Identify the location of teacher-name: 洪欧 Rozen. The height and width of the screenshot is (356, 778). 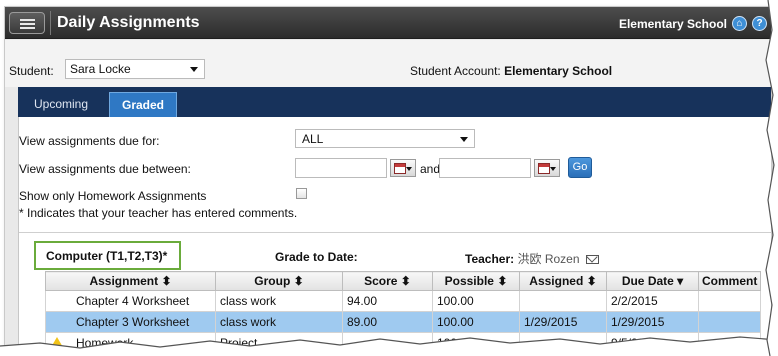
(548, 259).